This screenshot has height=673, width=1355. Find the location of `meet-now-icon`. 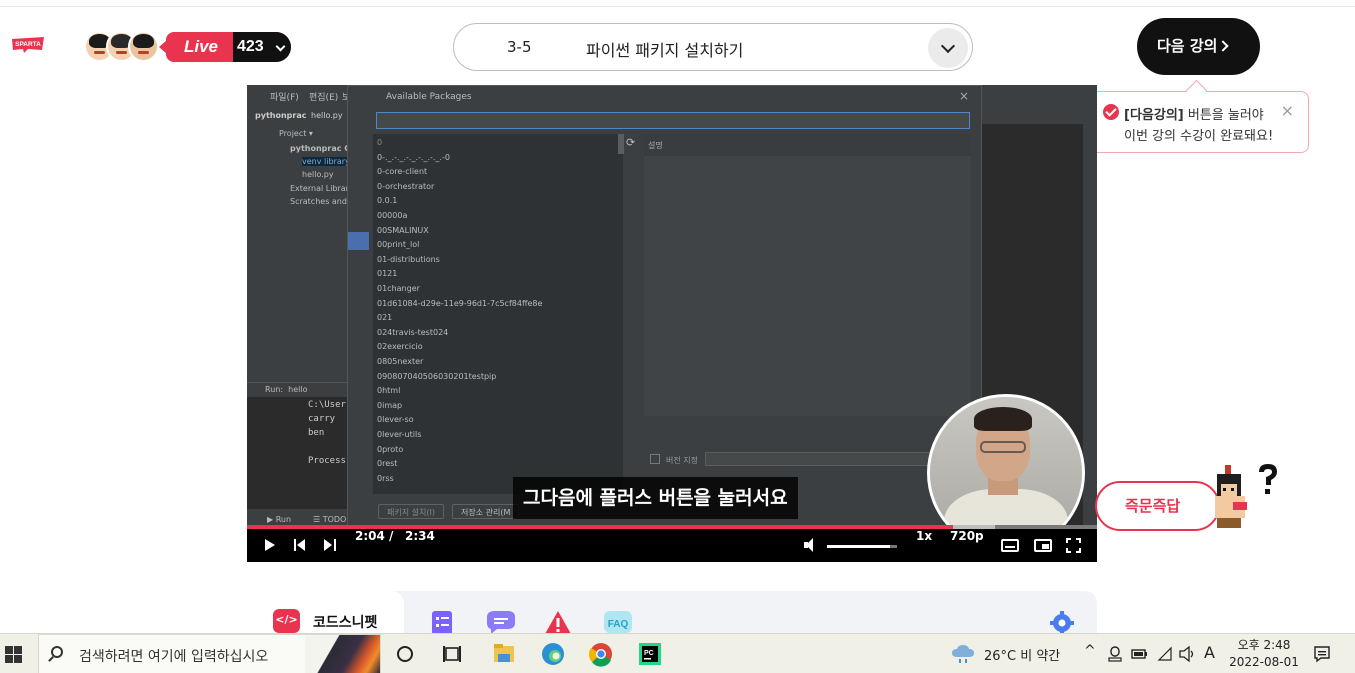

meet-now-icon is located at coordinates (1115, 654).